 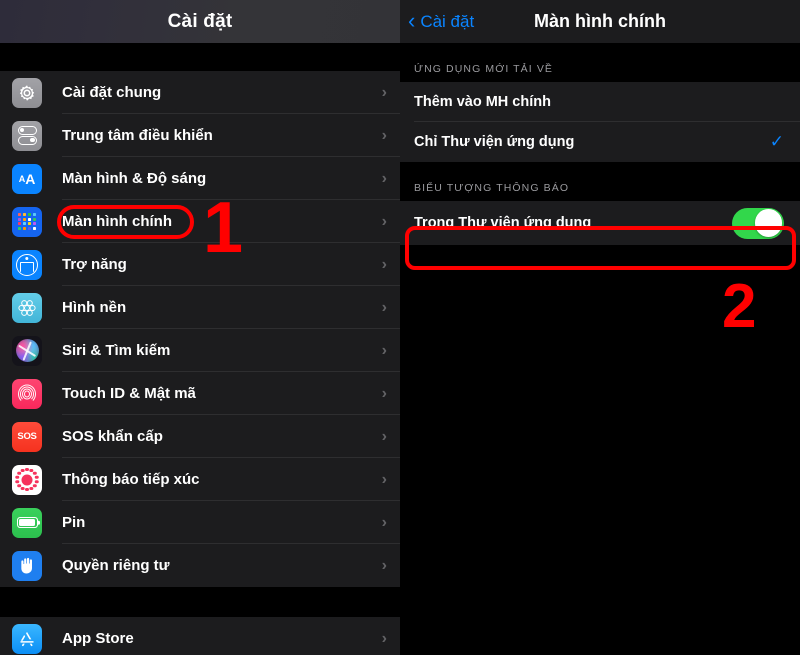 What do you see at coordinates (27, 178) in the screenshot?
I see `display-brightness-icon: AA` at bounding box center [27, 178].